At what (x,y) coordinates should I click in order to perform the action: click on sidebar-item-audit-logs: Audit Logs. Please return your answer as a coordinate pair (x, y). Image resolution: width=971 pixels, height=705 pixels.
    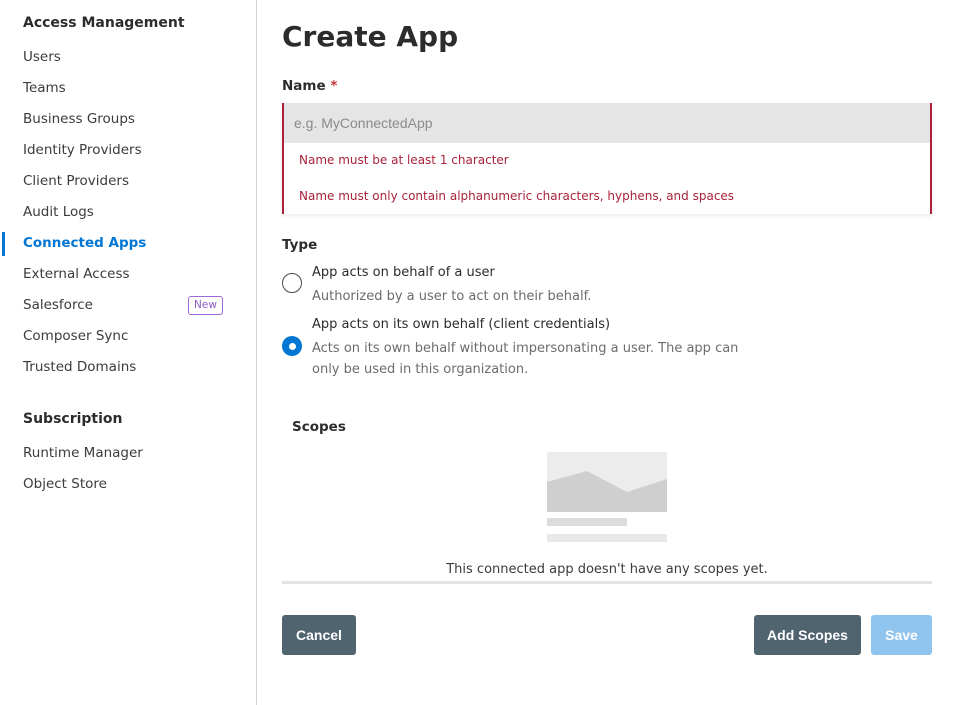
    Looking at the image, I should click on (128, 213).